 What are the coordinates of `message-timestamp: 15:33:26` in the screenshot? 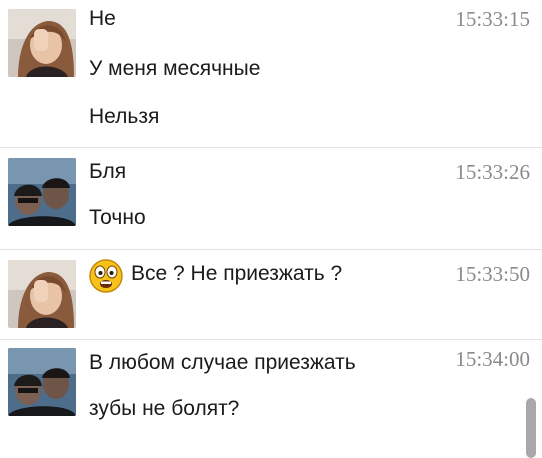 It's located at (492, 172).